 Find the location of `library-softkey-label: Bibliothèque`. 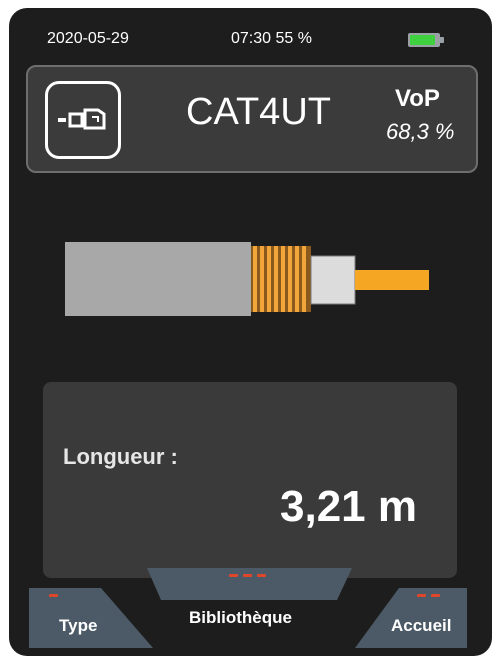

library-softkey-label: Bibliothèque is located at coordinates (240, 617).